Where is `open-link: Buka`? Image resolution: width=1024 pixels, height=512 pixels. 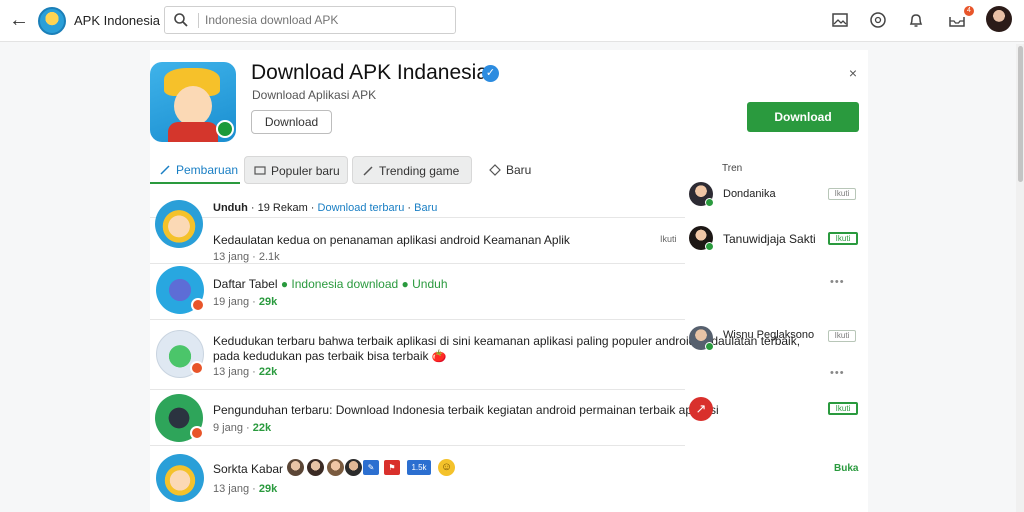
open-link: Buka is located at coordinates (846, 468).